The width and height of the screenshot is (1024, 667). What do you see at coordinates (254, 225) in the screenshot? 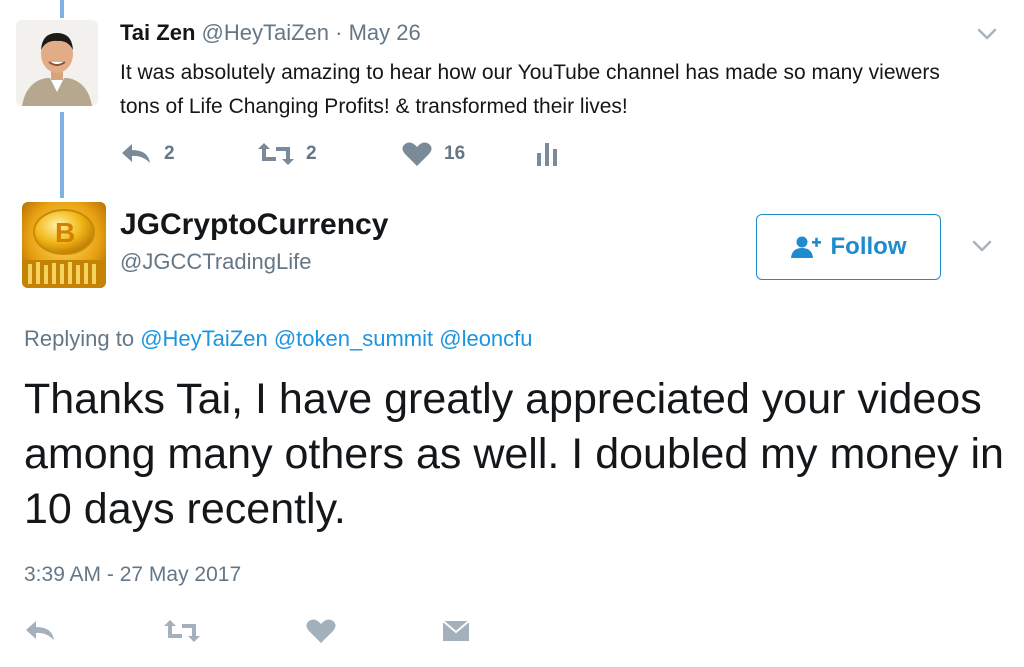
I see `author-name: JGCryptoCurrency` at bounding box center [254, 225].